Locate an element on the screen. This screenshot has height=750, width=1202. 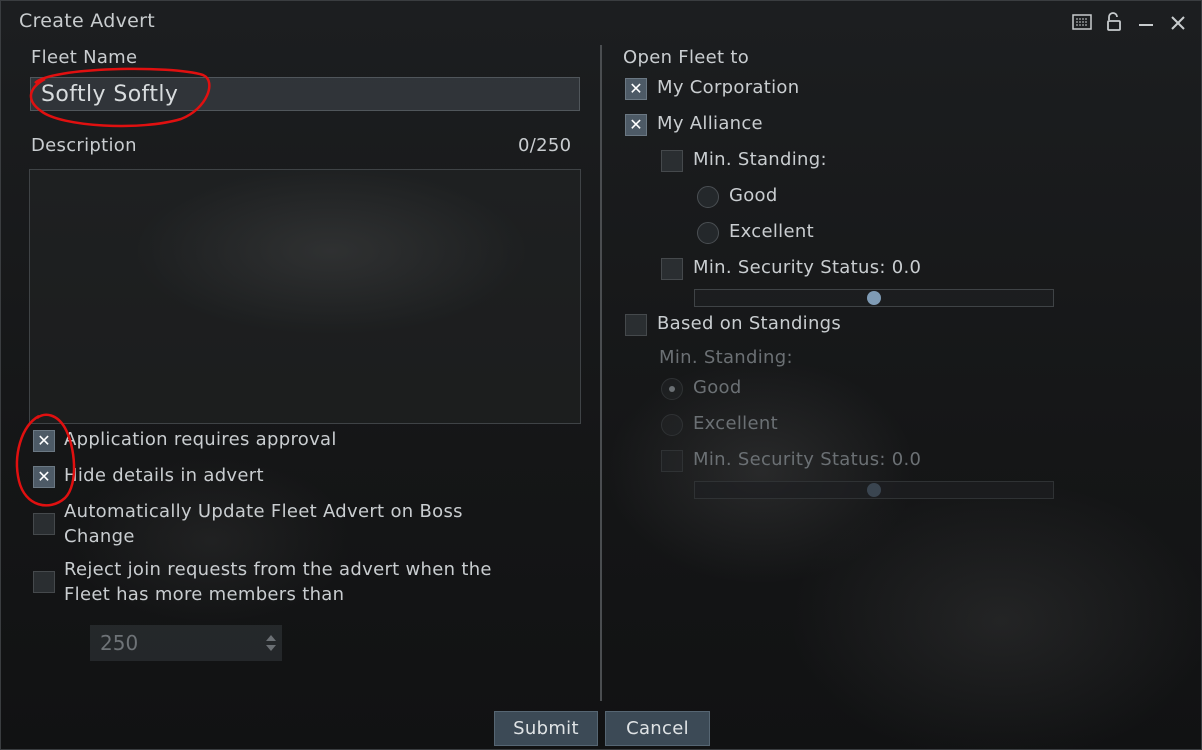
my-corporation-checkbox is located at coordinates (636, 89).